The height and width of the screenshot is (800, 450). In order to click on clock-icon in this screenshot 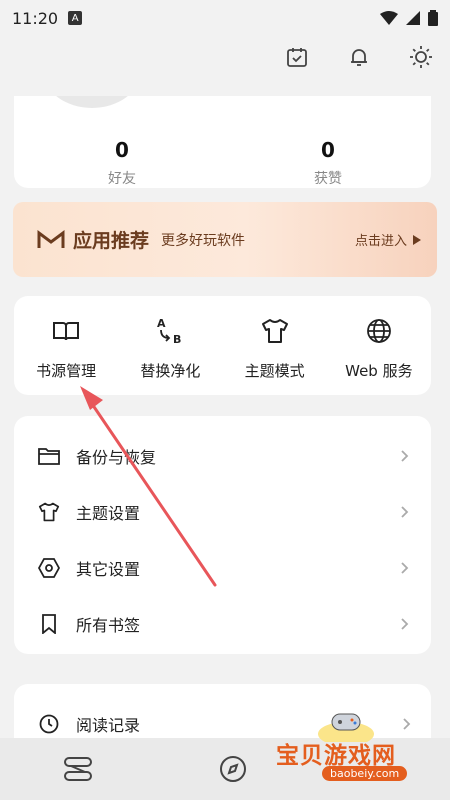, I will do `click(49, 724)`.